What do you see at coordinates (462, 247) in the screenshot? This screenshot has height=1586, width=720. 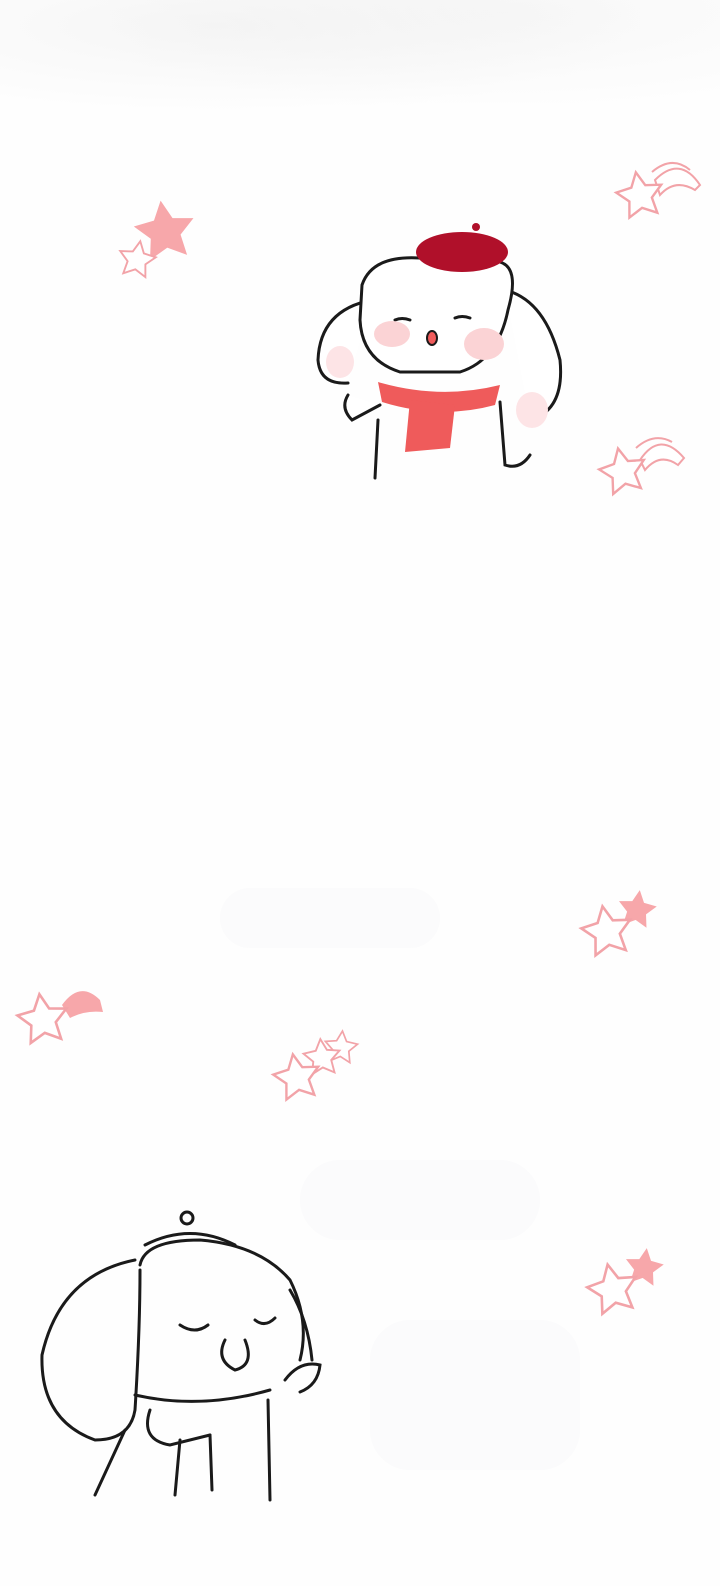 I see `beret-icon` at bounding box center [462, 247].